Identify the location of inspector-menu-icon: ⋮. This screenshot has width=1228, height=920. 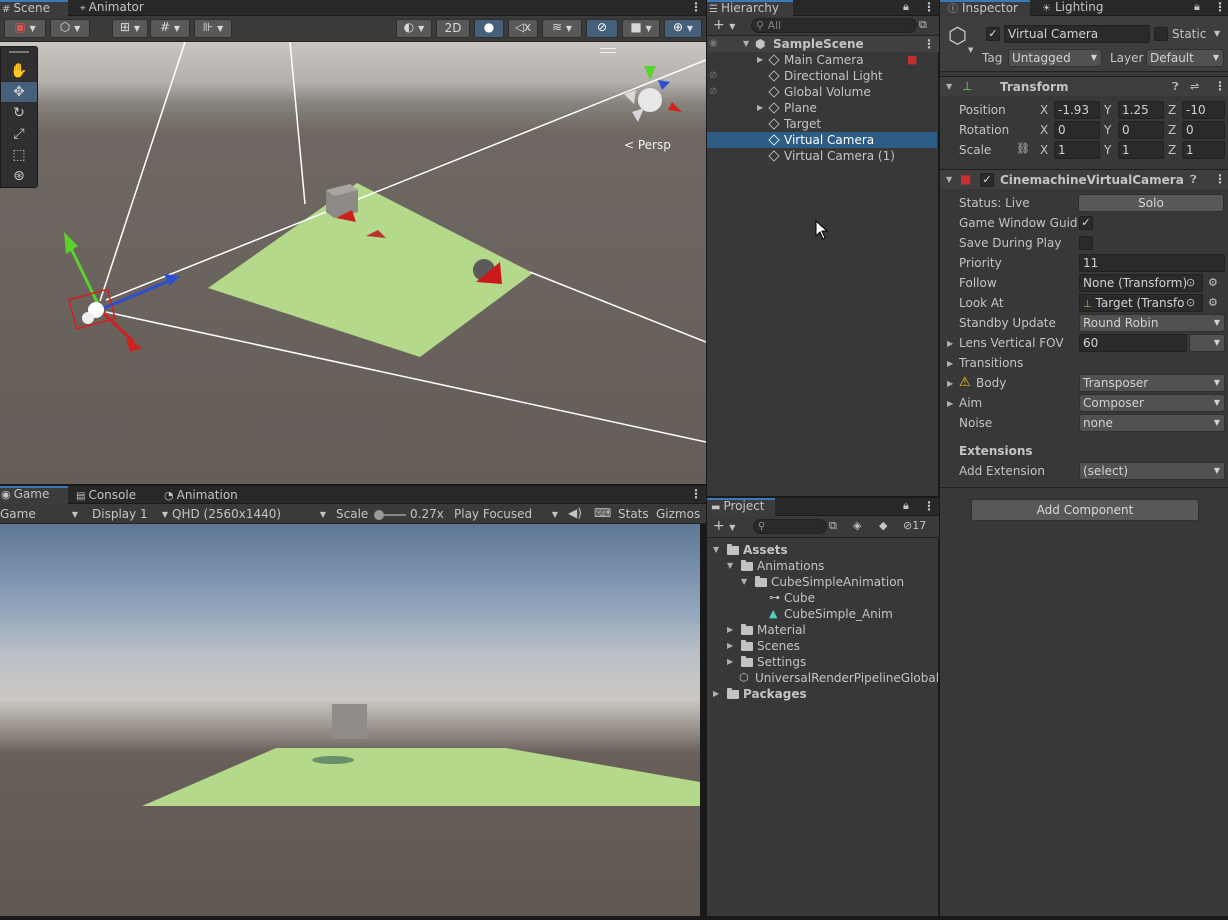
(1220, 7).